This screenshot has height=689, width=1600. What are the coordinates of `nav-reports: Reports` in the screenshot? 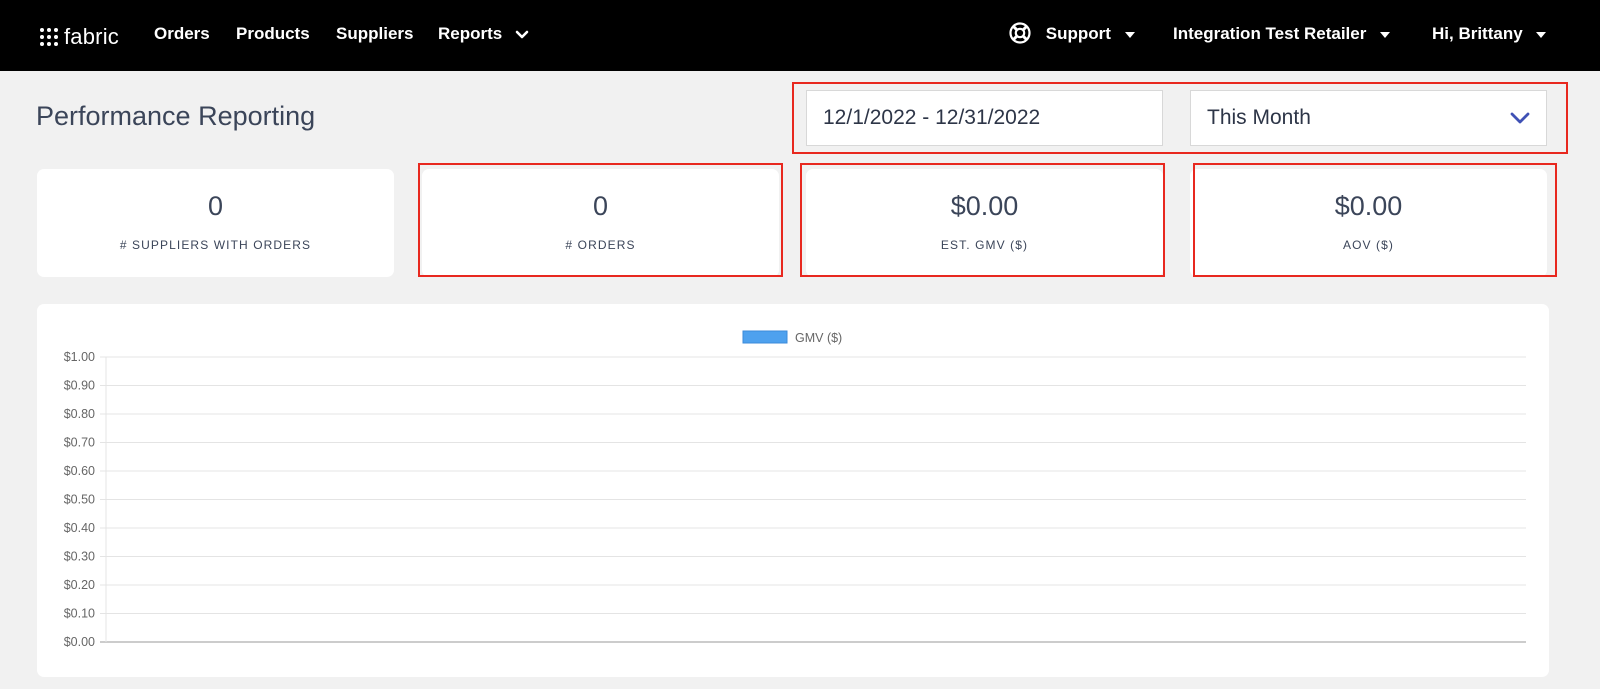 It's located at (483, 34).